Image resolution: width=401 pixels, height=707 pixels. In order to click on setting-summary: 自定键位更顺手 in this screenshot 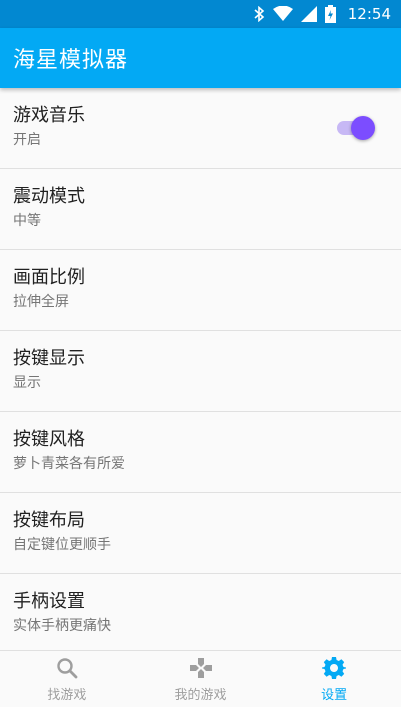, I will do `click(62, 545)`.